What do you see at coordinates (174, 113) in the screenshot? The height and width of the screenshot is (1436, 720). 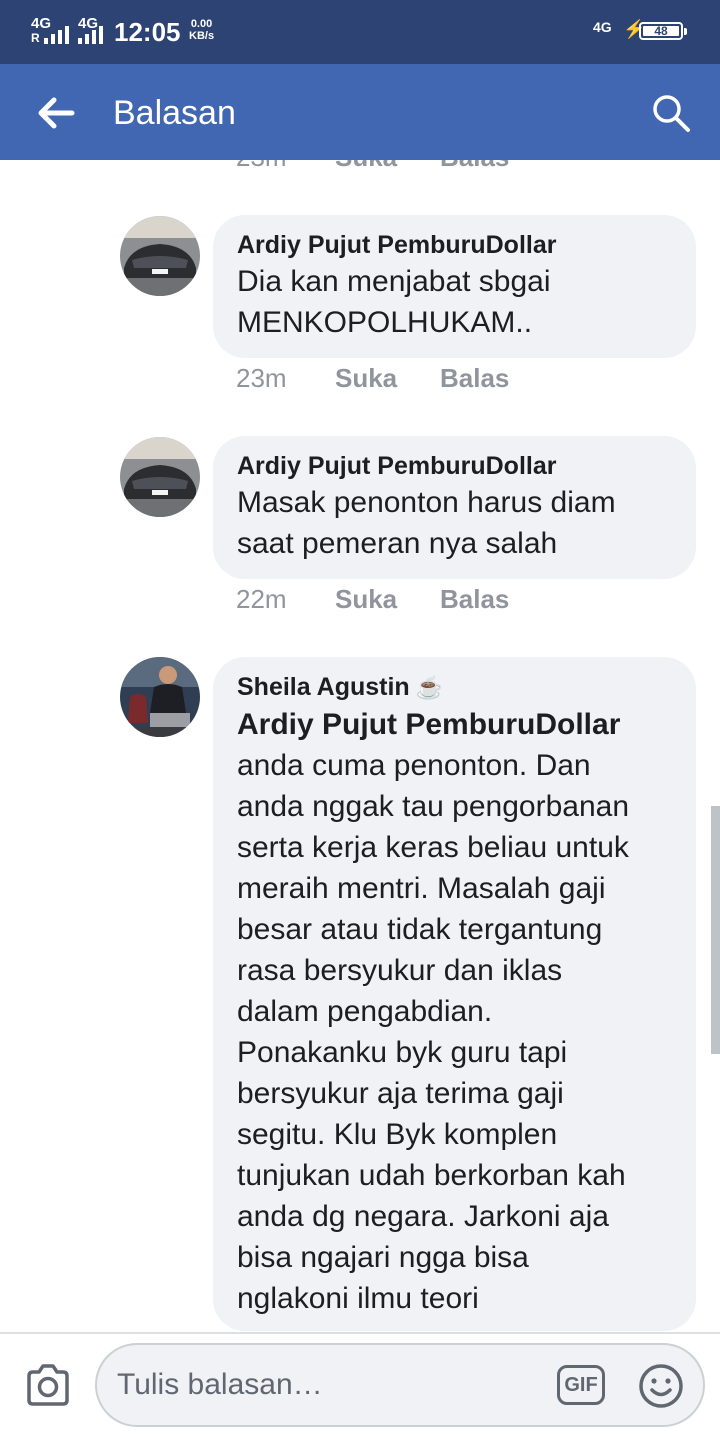 I see `page-title: Balasan` at bounding box center [174, 113].